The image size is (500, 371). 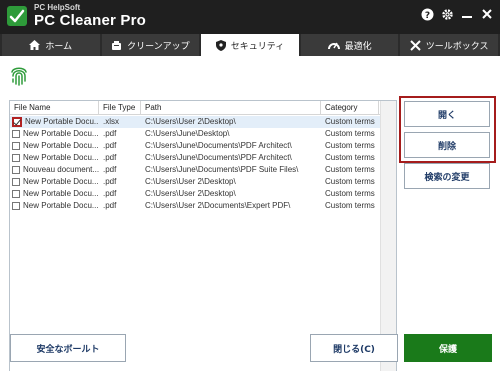 What do you see at coordinates (59, 46) in the screenshot?
I see `tab-label: ホーム` at bounding box center [59, 46].